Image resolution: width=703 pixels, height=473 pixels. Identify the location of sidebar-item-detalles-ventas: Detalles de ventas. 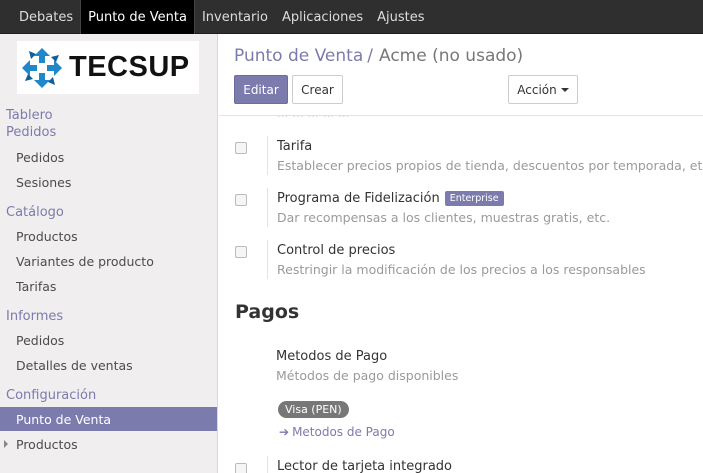
(108, 365).